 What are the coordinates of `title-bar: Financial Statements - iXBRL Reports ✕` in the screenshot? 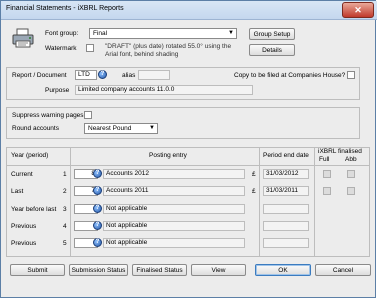 It's located at (189, 10).